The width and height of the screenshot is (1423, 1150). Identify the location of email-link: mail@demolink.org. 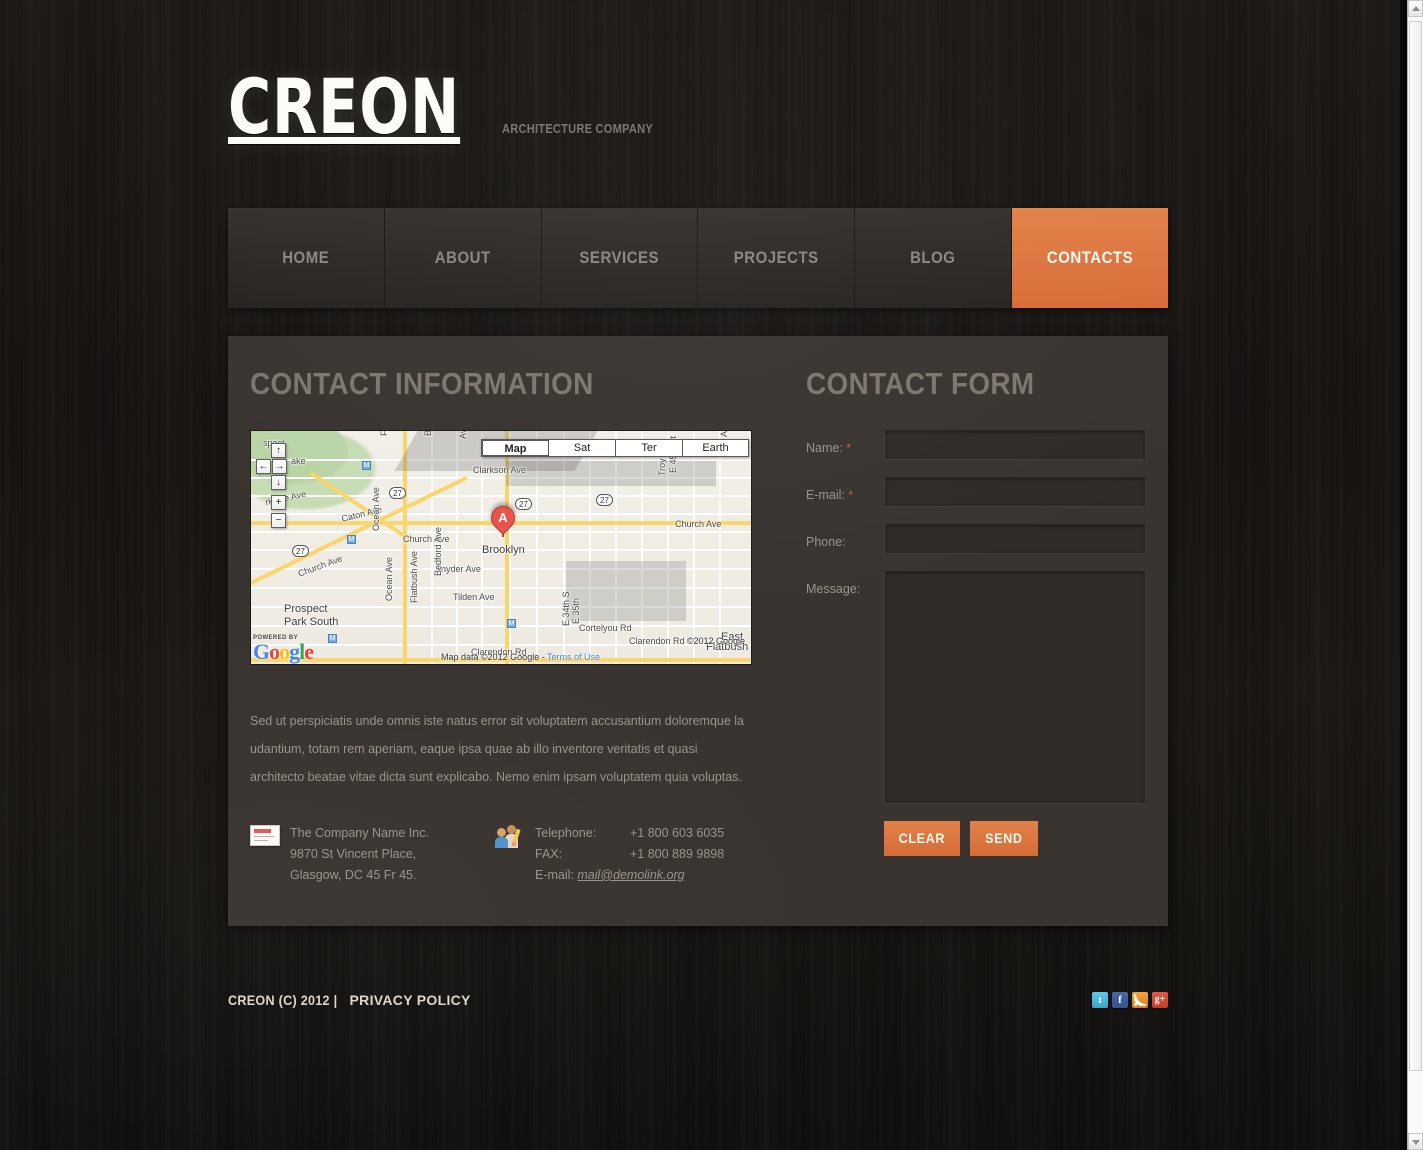
(630, 875).